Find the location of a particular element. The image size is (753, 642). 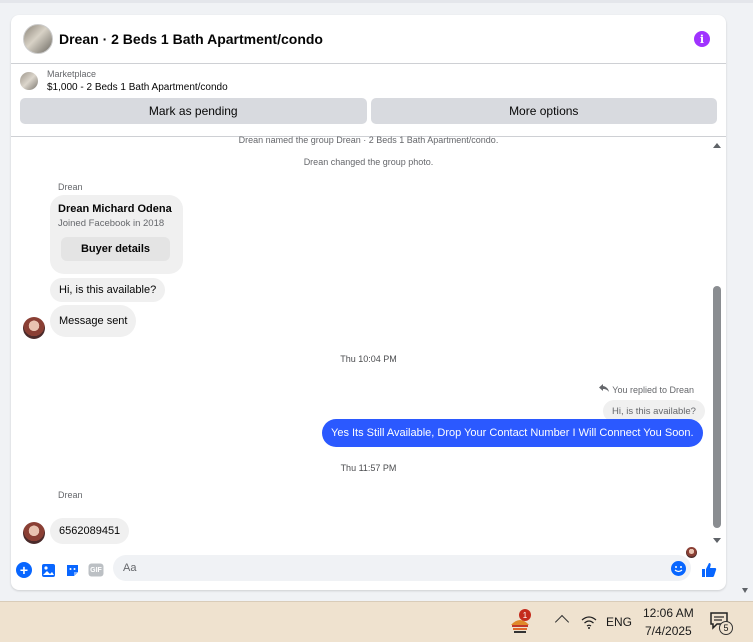

scroll-up-icon is located at coordinates (717, 145).